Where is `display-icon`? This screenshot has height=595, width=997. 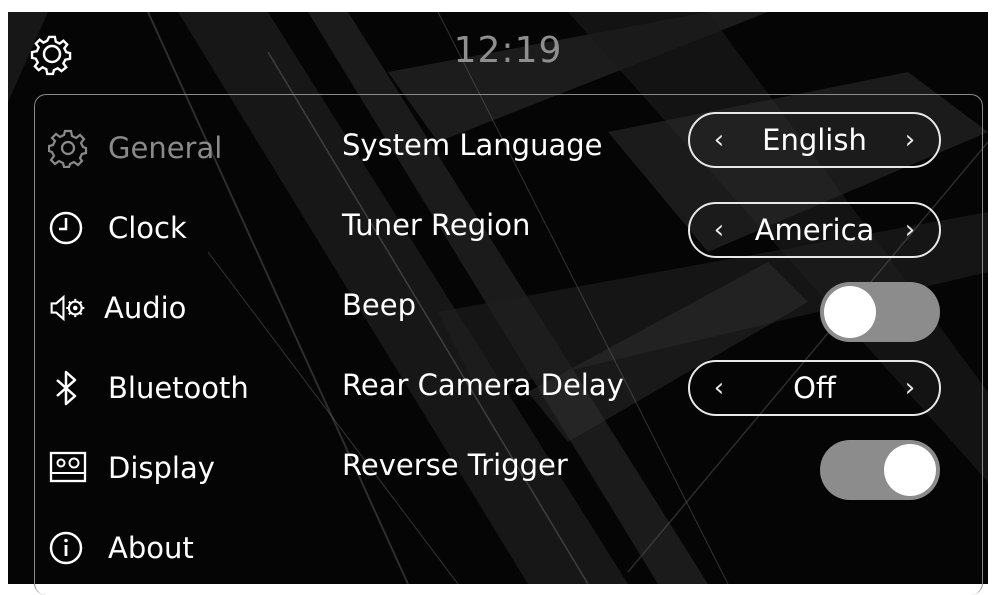
display-icon is located at coordinates (68, 468).